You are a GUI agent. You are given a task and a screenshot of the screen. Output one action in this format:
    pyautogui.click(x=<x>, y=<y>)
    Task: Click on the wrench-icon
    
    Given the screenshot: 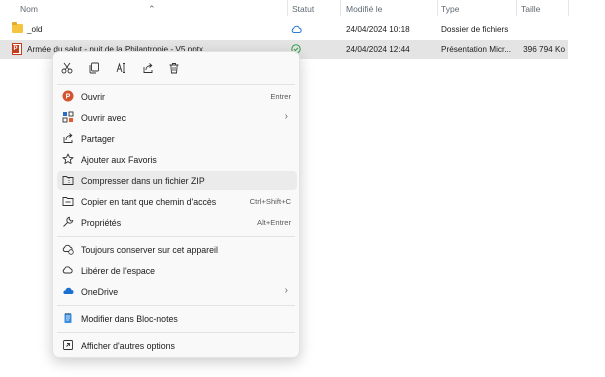 What is the action you would take?
    pyautogui.click(x=68, y=222)
    